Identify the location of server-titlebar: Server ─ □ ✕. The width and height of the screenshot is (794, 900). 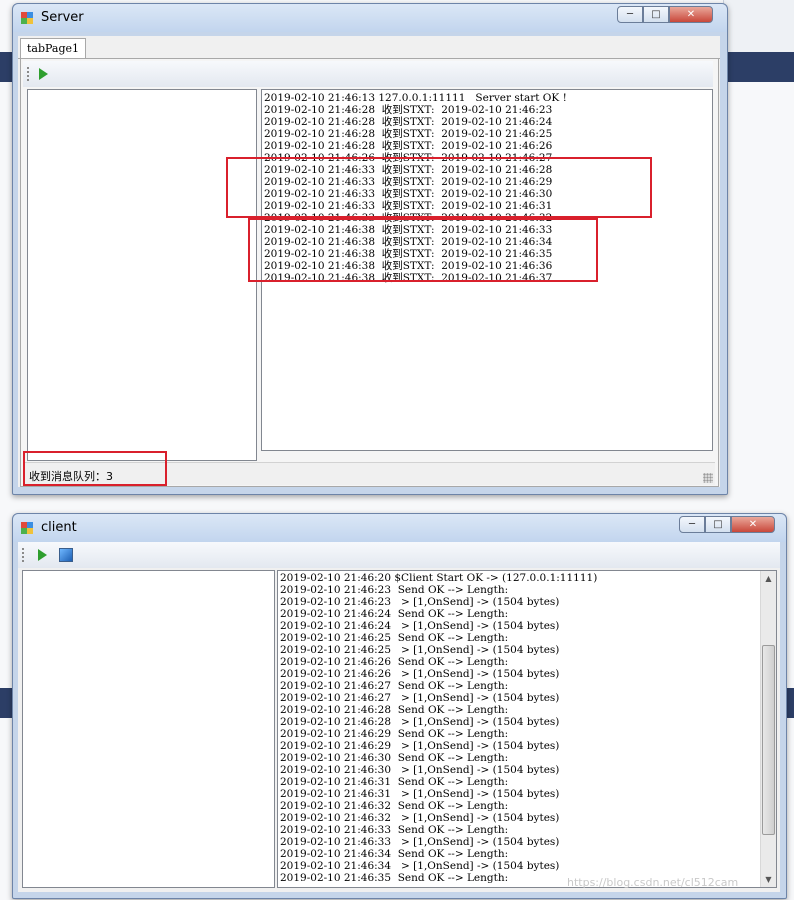
(370, 18).